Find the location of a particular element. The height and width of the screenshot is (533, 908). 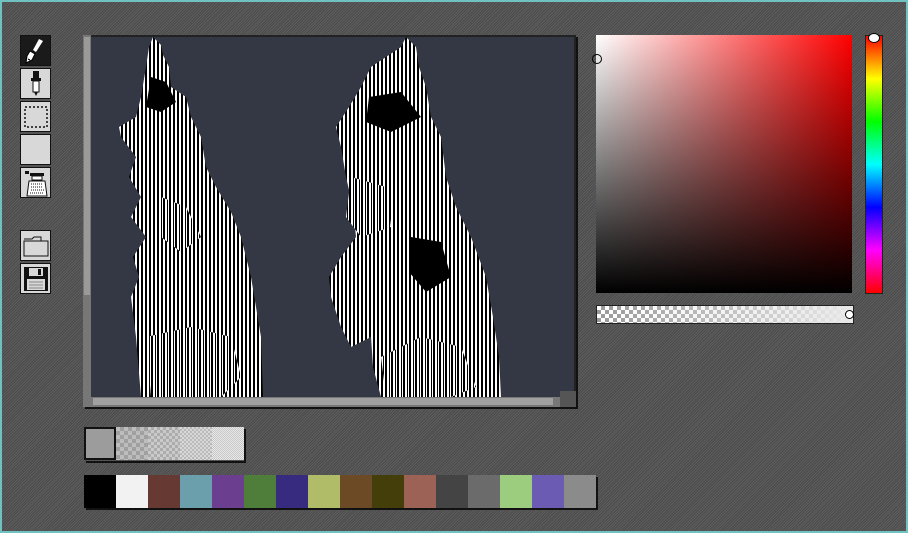

paintbrush-icon is located at coordinates (33, 51).